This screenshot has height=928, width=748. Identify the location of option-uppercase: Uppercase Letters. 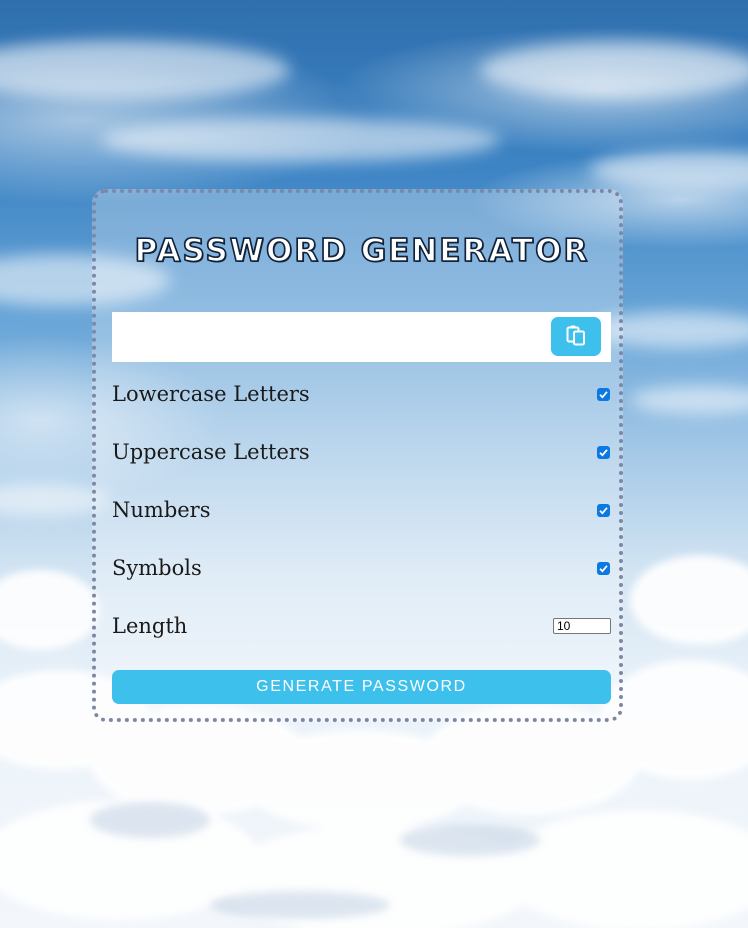
(361, 452).